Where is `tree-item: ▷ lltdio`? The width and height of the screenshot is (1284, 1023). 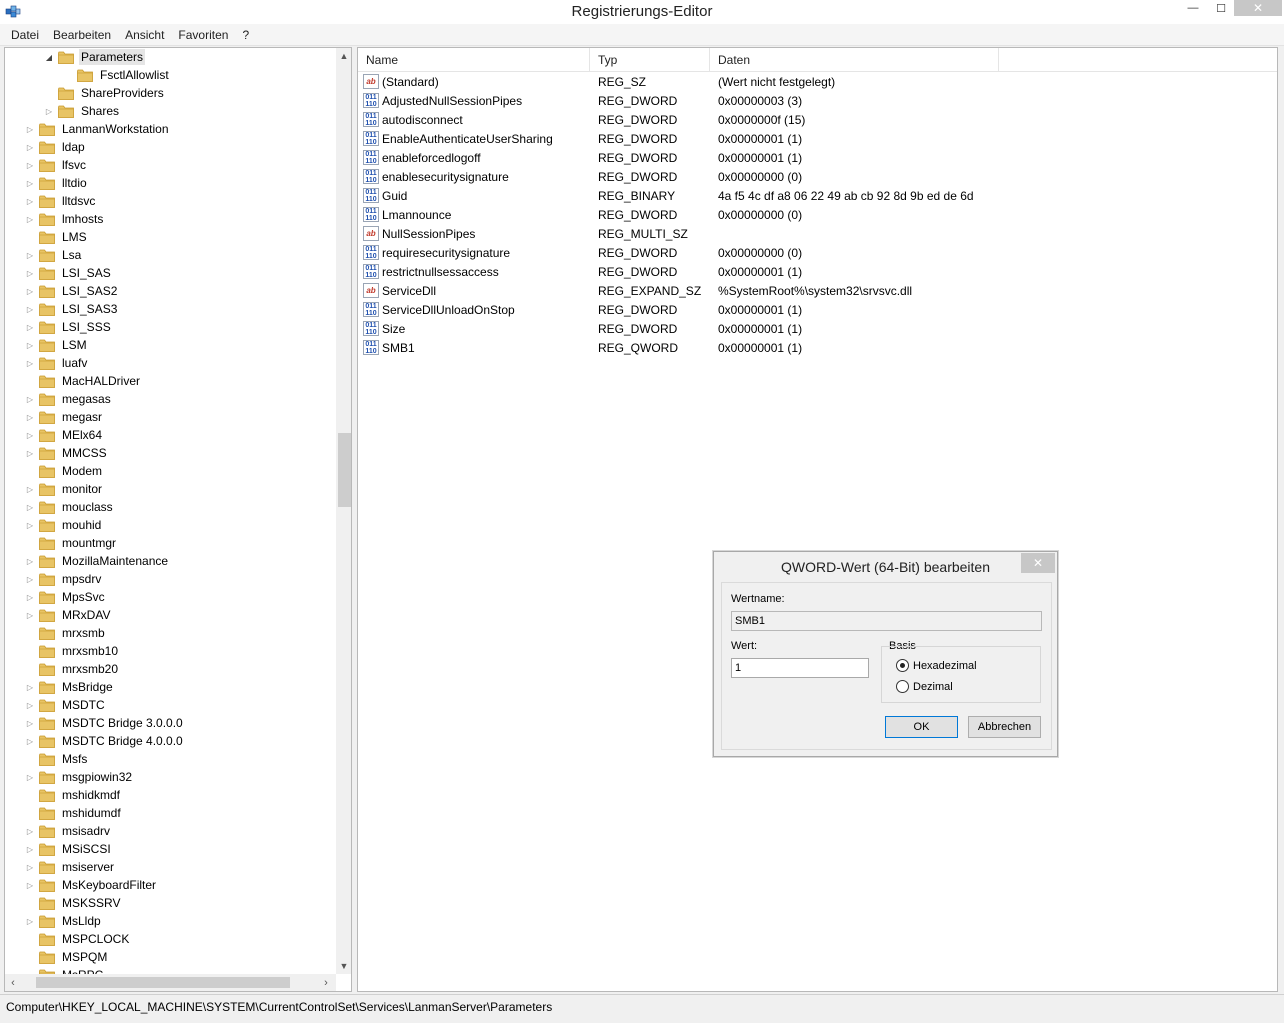 tree-item: ▷ lltdio is located at coordinates (57, 183).